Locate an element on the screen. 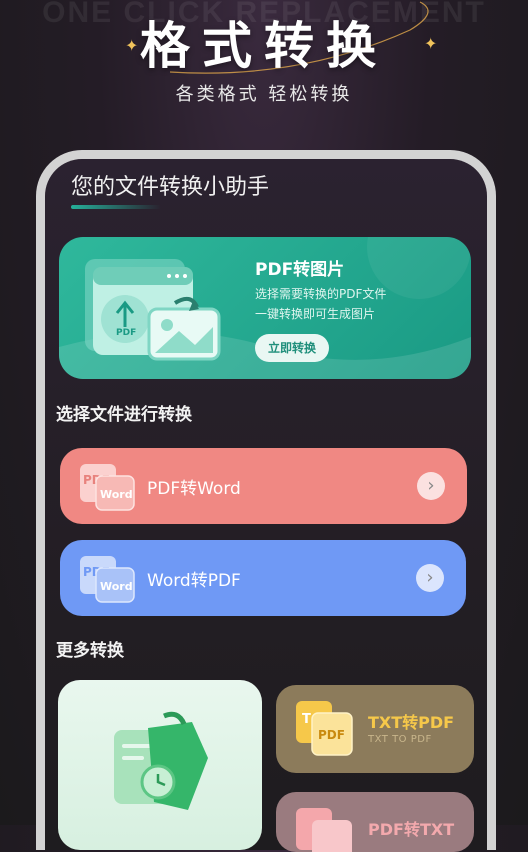 The height and width of the screenshot is (852, 528). hero-title: 格式转换 is located at coordinates (264, 46).